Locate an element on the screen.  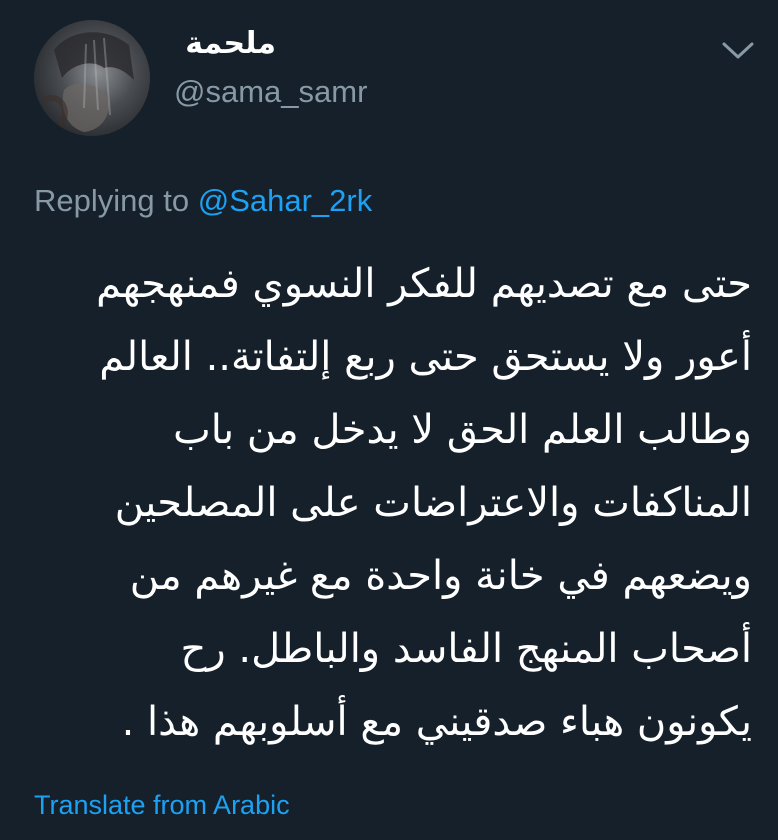
replying-to: Replying to @Sahar_2rk is located at coordinates (203, 201).